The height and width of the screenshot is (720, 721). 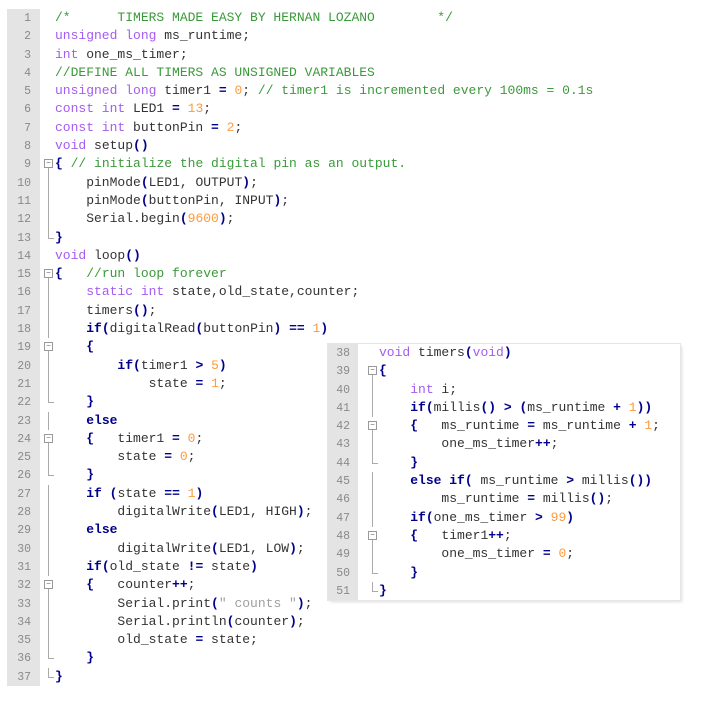 What do you see at coordinates (617, 407) in the screenshot?
I see `operator-token: +` at bounding box center [617, 407].